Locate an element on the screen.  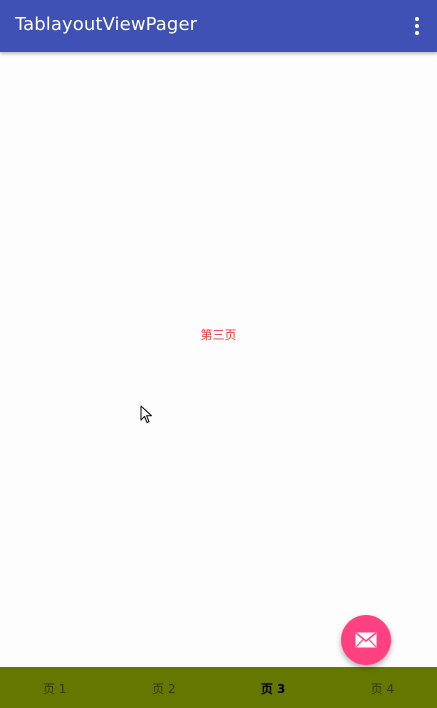
tab-page-2: 页 2 is located at coordinates (163, 687).